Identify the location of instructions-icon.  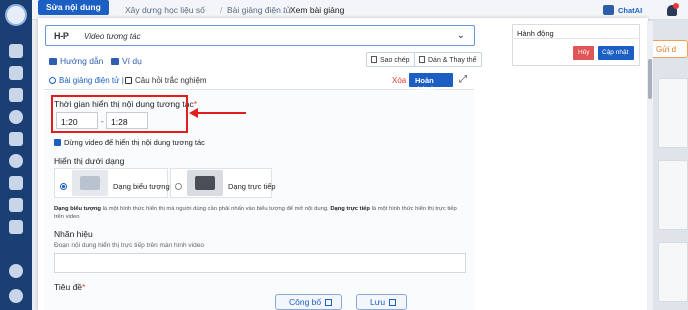
(53, 61).